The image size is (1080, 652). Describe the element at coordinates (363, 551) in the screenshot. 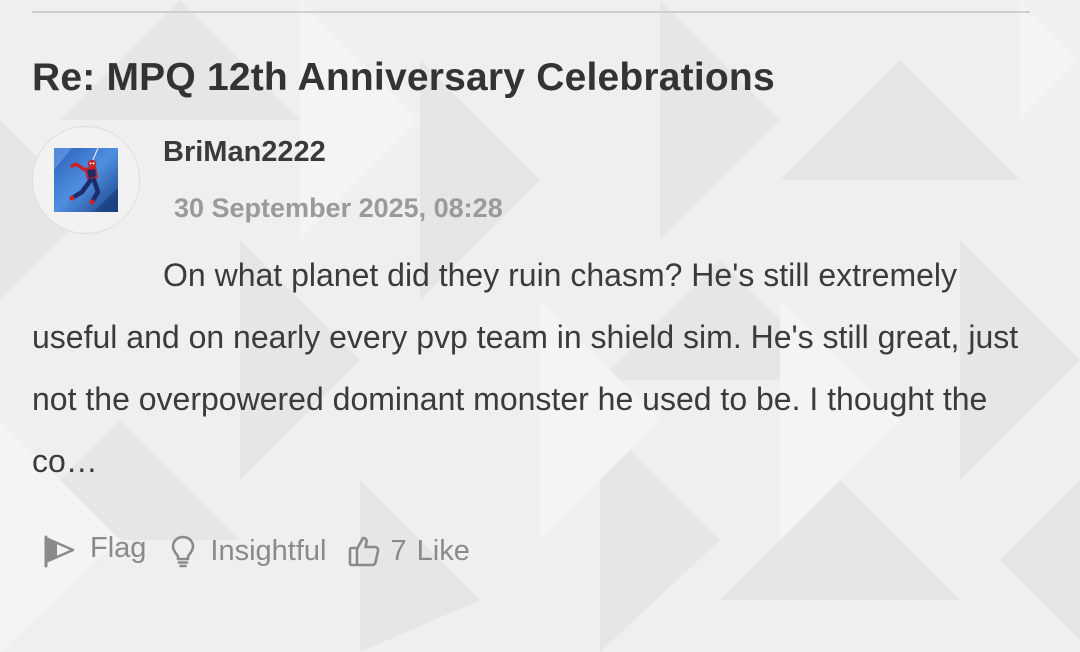

I see `thumbs-up-icon` at that location.